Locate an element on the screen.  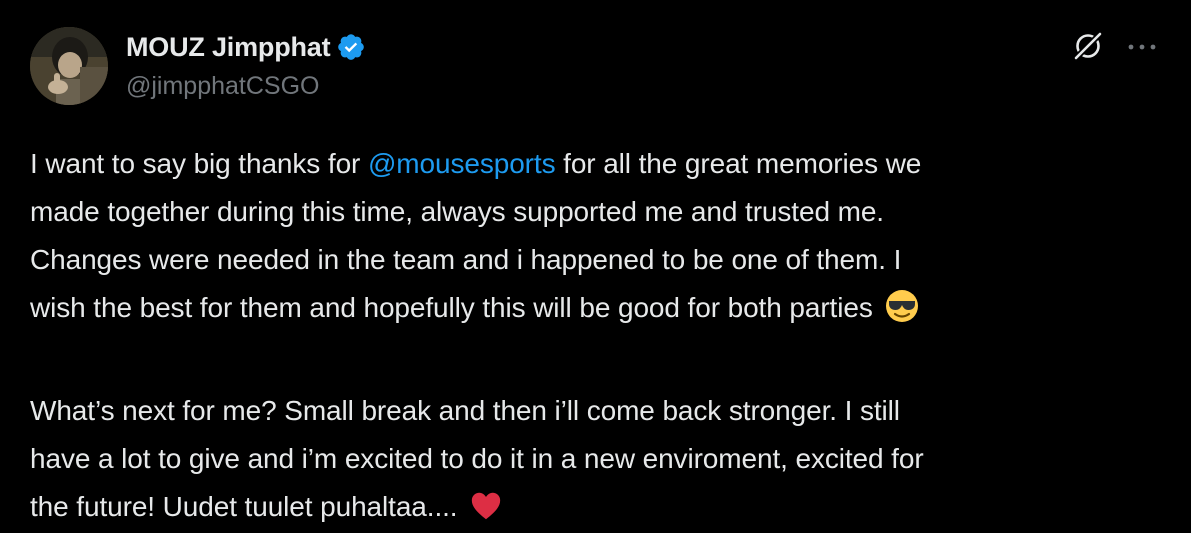
display-name: MOUZ Jimpphat is located at coordinates (228, 47).